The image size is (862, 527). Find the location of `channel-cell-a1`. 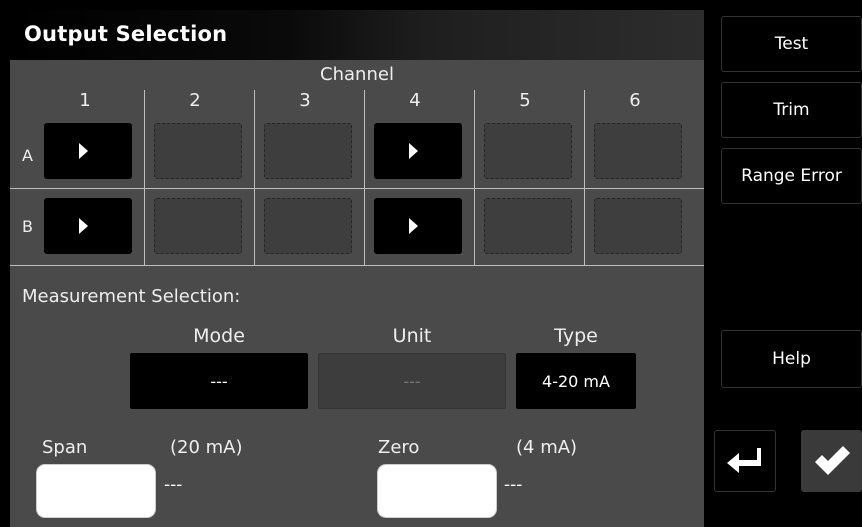

channel-cell-a1 is located at coordinates (88, 151).